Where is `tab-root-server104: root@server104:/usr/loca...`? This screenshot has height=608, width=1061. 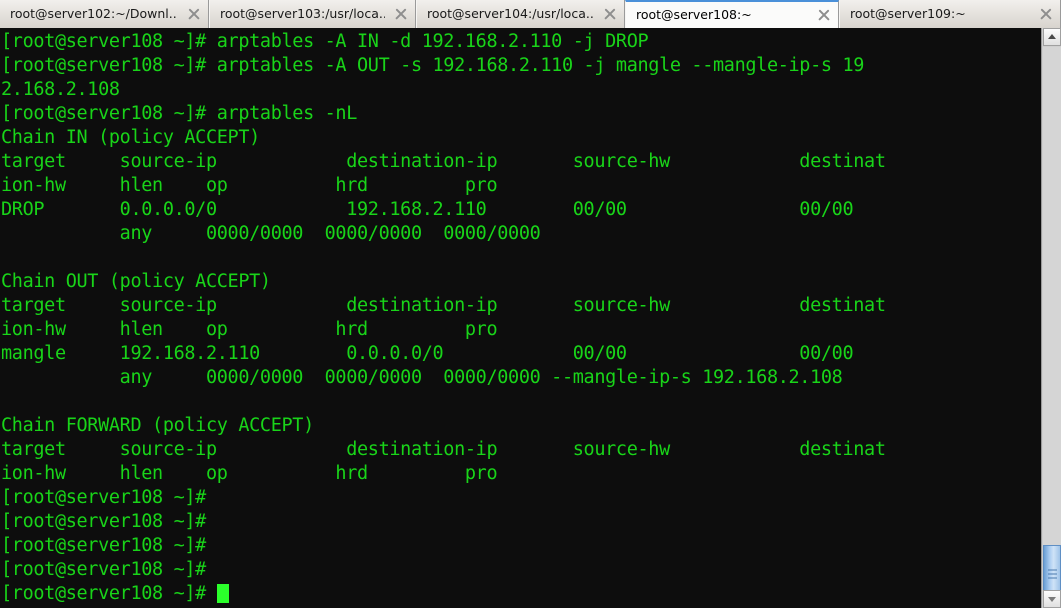
tab-root-server104: root@server104:/usr/loca... is located at coordinates (520, 14).